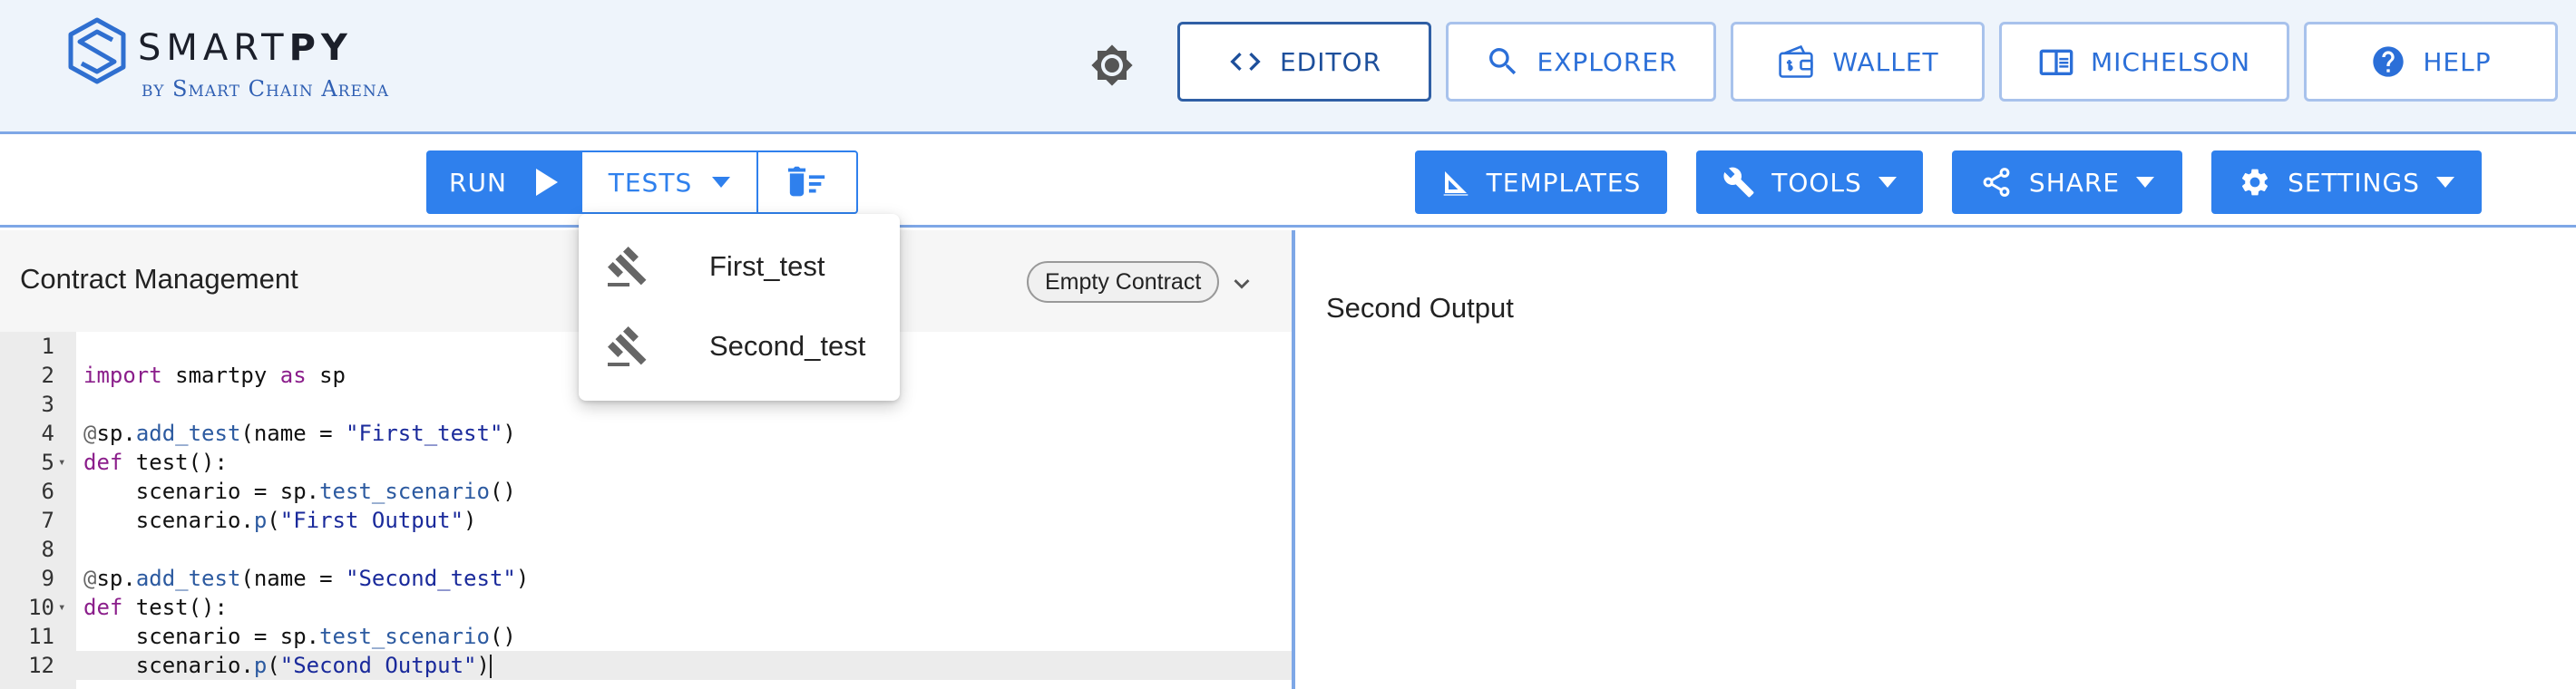 This screenshot has width=2576, height=689. What do you see at coordinates (1420, 308) in the screenshot?
I see `output-text: Second Output` at bounding box center [1420, 308].